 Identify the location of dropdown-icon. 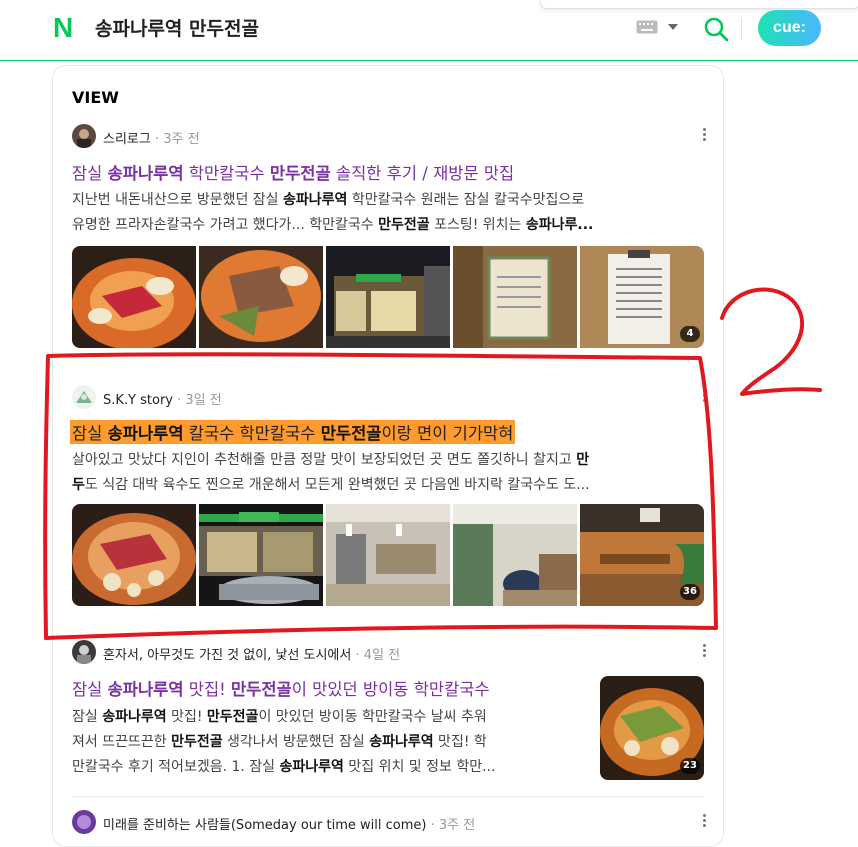
(673, 27).